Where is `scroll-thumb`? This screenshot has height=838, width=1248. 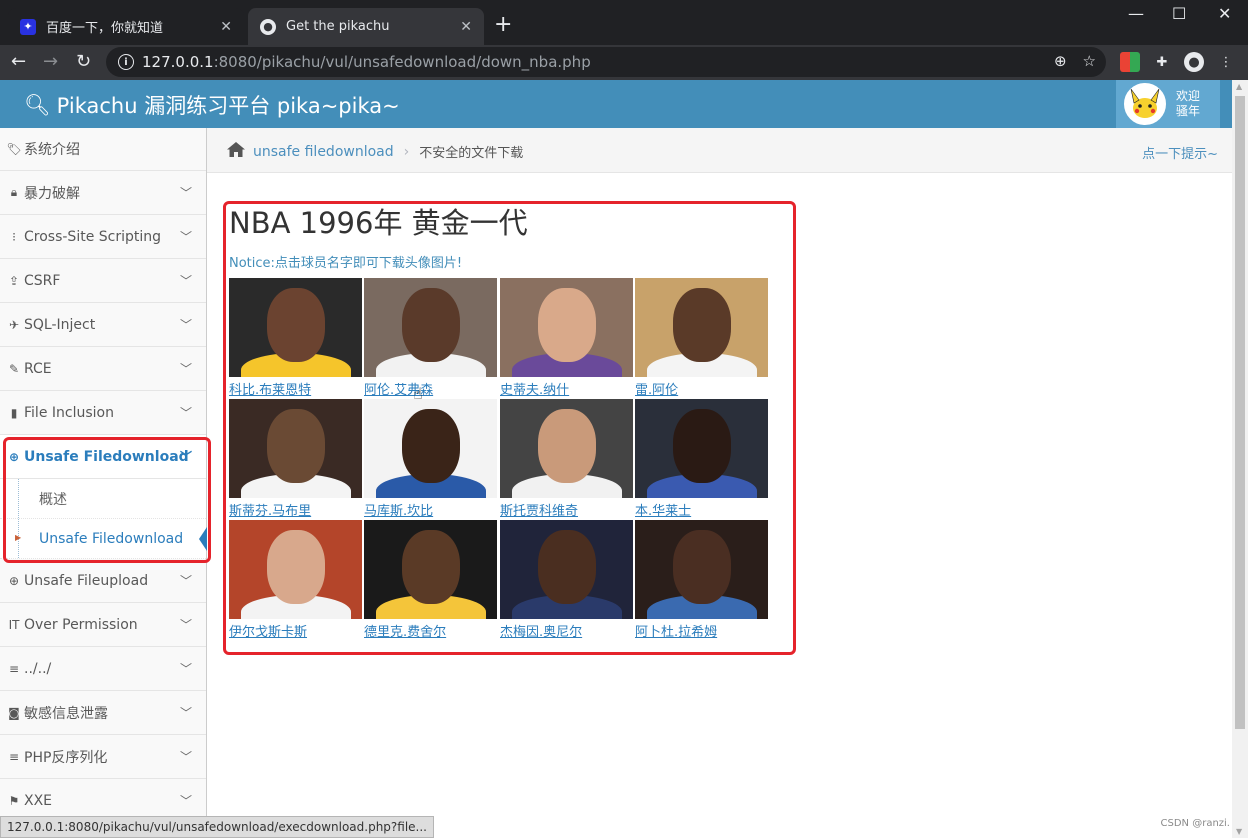
scroll-thumb is located at coordinates (1240, 412).